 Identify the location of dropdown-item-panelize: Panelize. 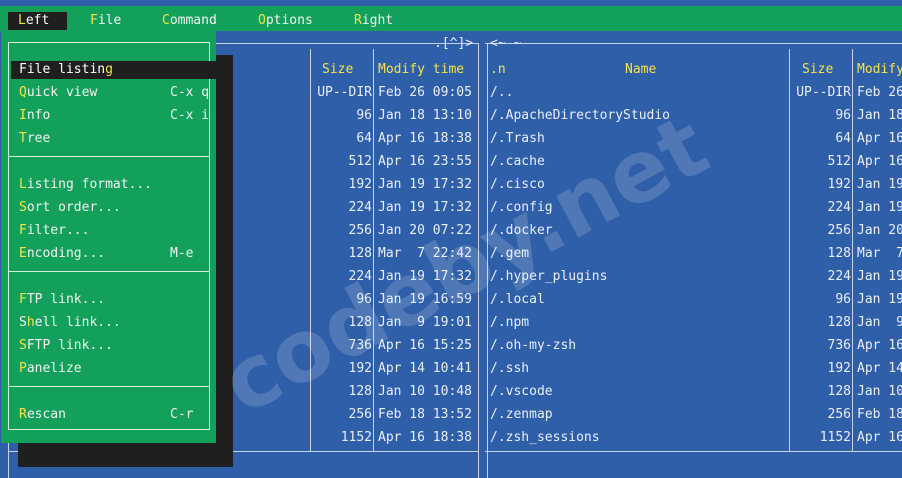
(114, 369).